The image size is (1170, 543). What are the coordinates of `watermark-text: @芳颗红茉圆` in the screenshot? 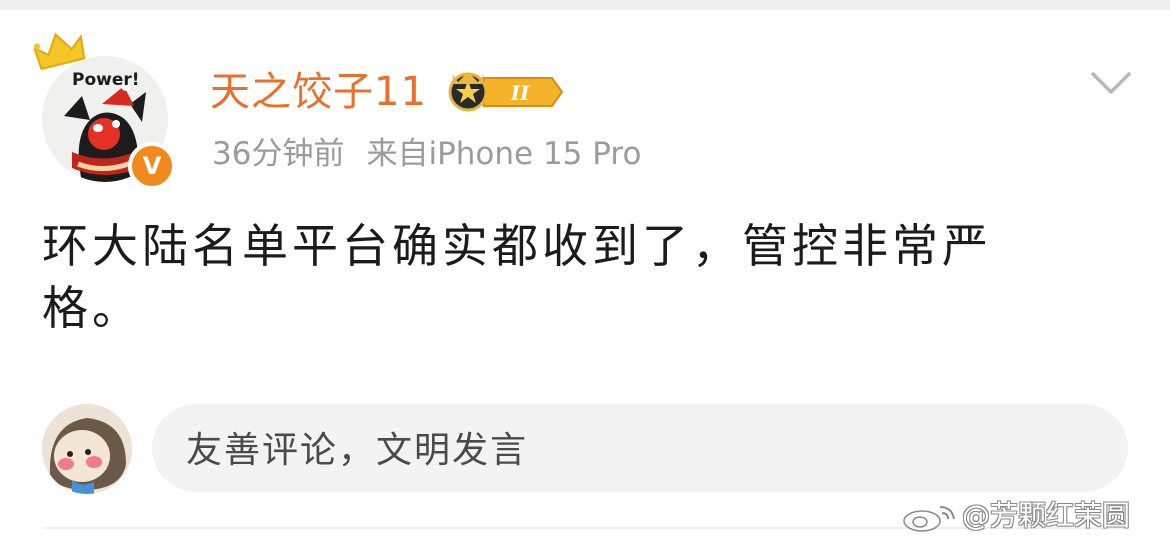 It's located at (1046, 515).